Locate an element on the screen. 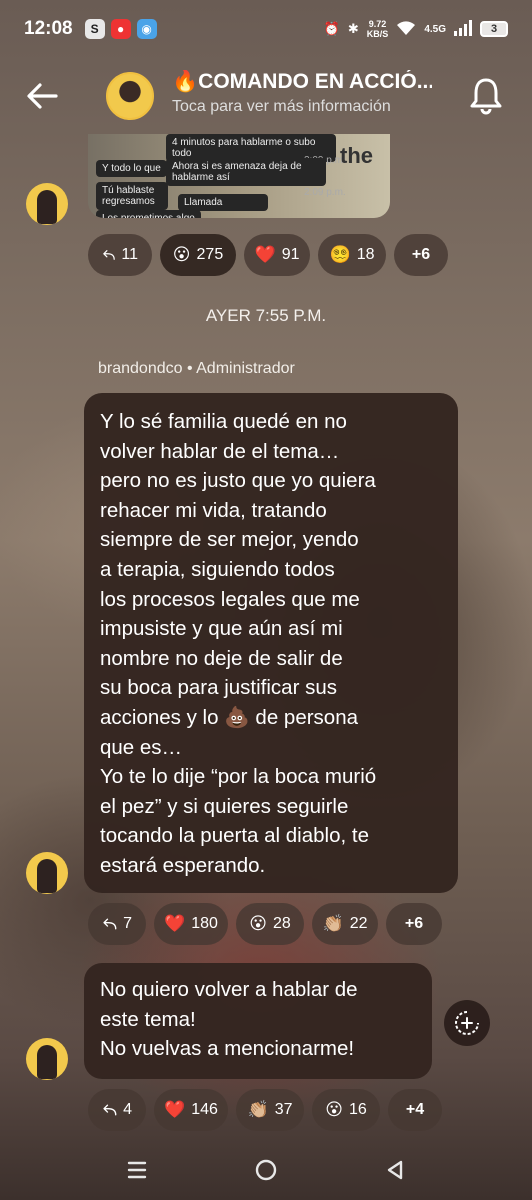 The image size is (532, 1200). dizzy-emoji-icon: 😵‍💫 is located at coordinates (340, 254).